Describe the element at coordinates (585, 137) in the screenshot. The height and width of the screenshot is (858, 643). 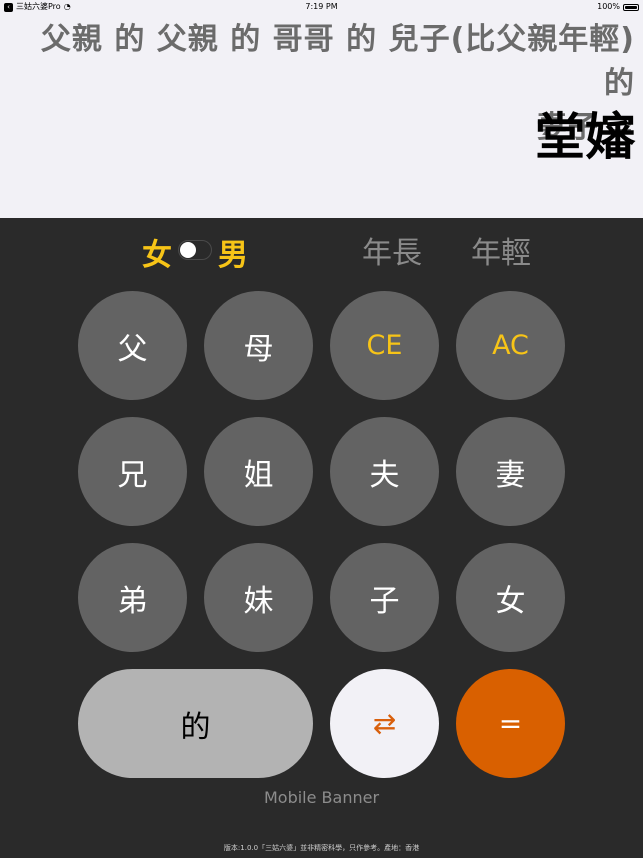
I see `result: 堂嬸` at that location.